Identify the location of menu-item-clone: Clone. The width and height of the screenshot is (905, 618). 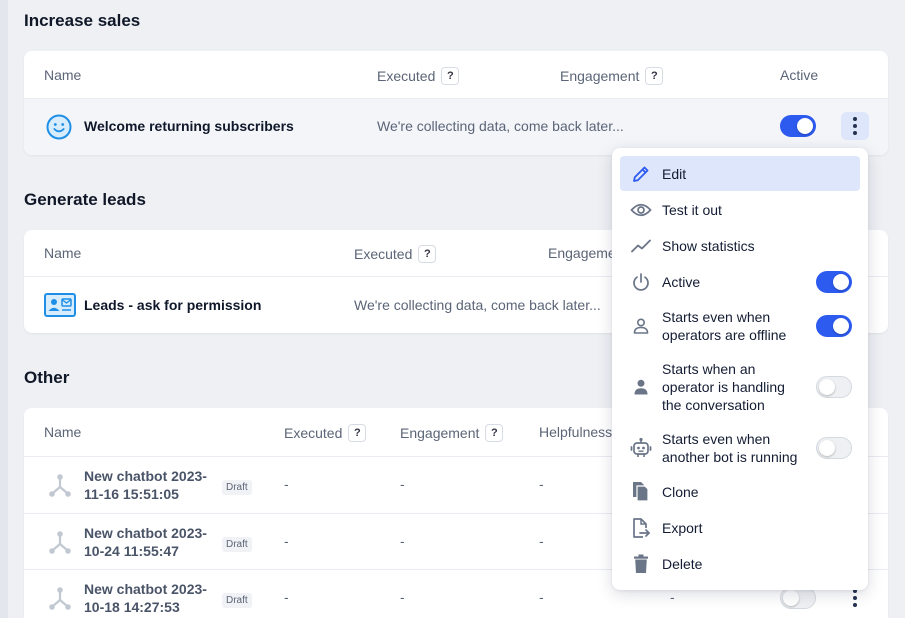
(740, 492).